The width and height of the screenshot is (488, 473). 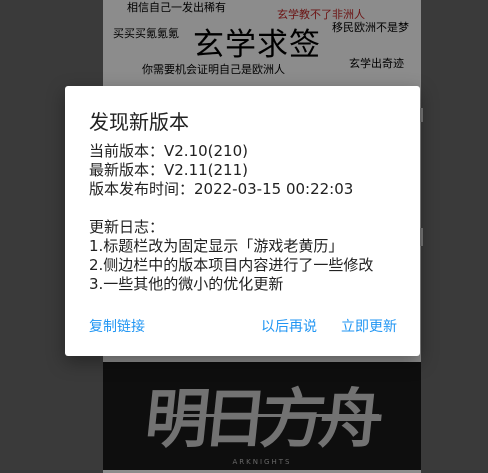 I want to click on changelog-item: 1.标题栏改为固定显示「游戏老黄历」, so click(x=216, y=246).